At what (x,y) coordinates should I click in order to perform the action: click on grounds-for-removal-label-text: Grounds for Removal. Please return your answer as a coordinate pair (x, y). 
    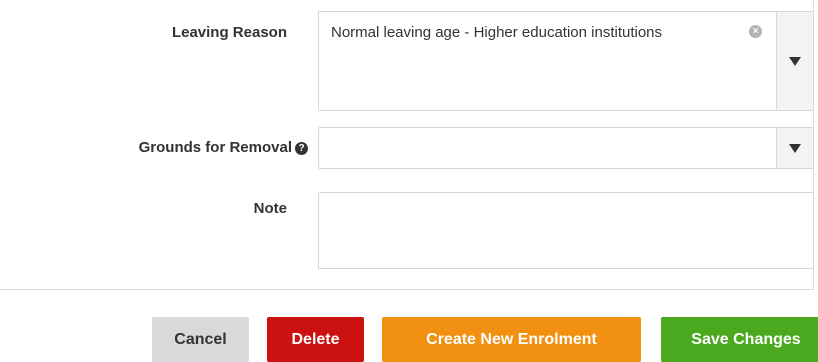
    Looking at the image, I should click on (215, 147).